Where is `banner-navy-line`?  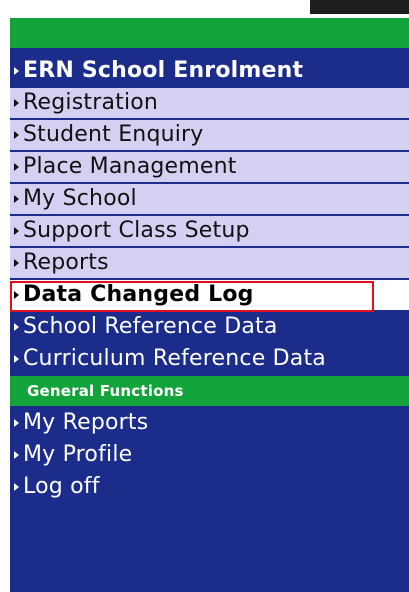 banner-navy-line is located at coordinates (209, 52).